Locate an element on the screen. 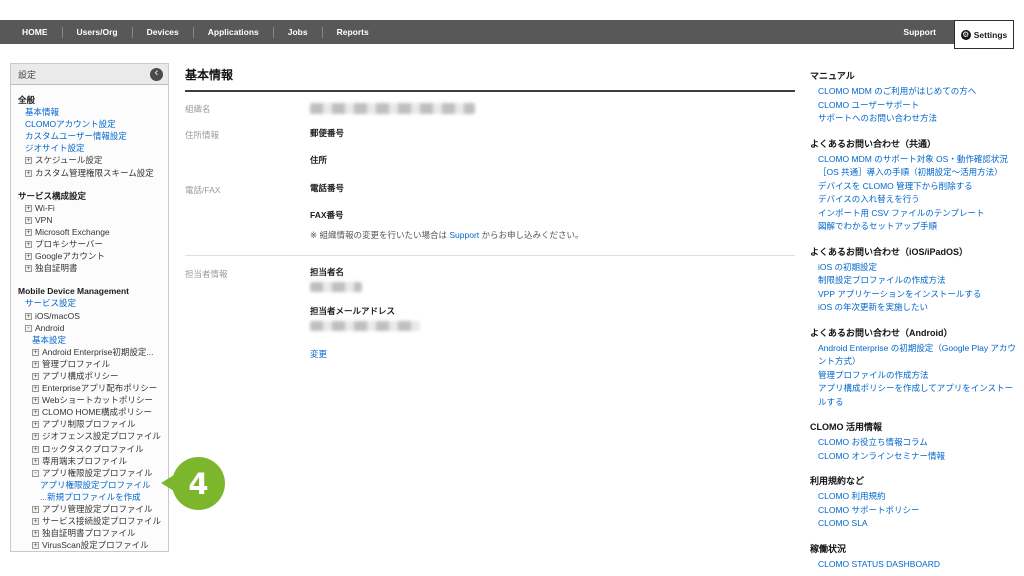 This screenshot has width=1024, height=576. sidebar-item-label: ジオフェンス設定プロファイル is located at coordinates (101, 436).